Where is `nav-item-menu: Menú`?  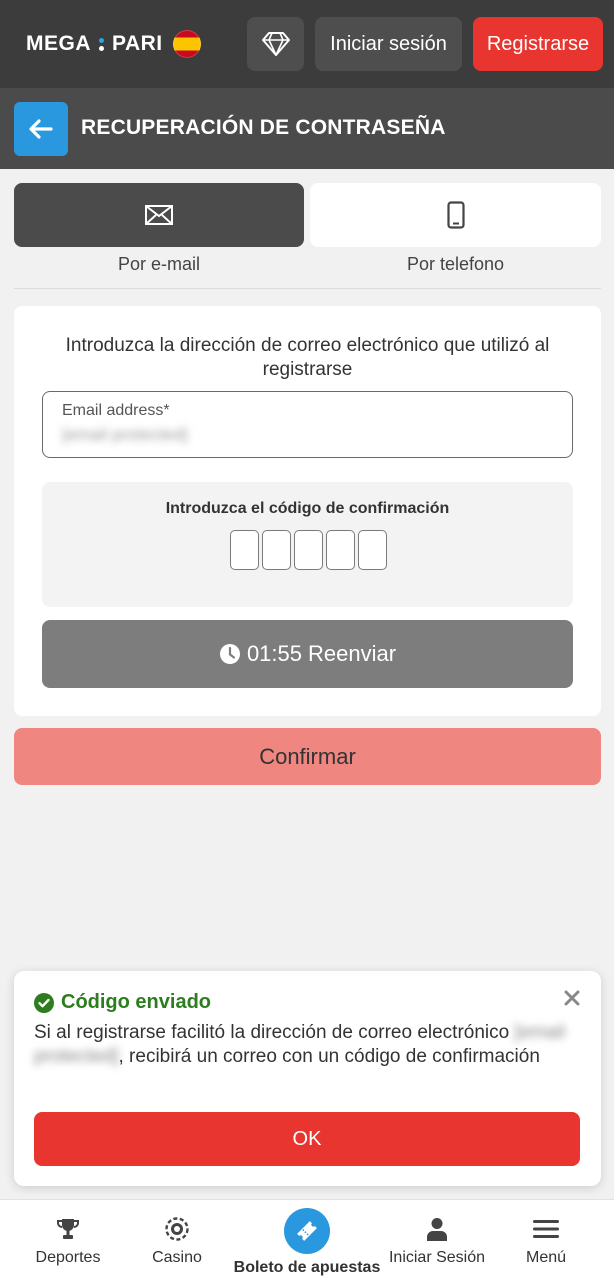
nav-item-menu: Menú is located at coordinates (546, 1240).